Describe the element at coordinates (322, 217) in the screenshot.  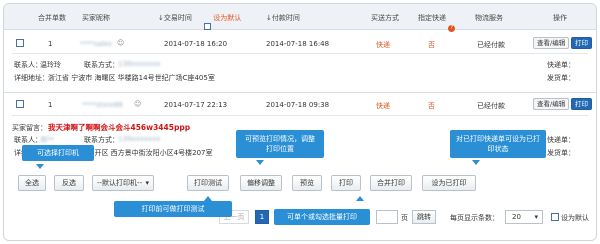
I see `tip-batch-print: 可单个或勾选批量打印` at that location.